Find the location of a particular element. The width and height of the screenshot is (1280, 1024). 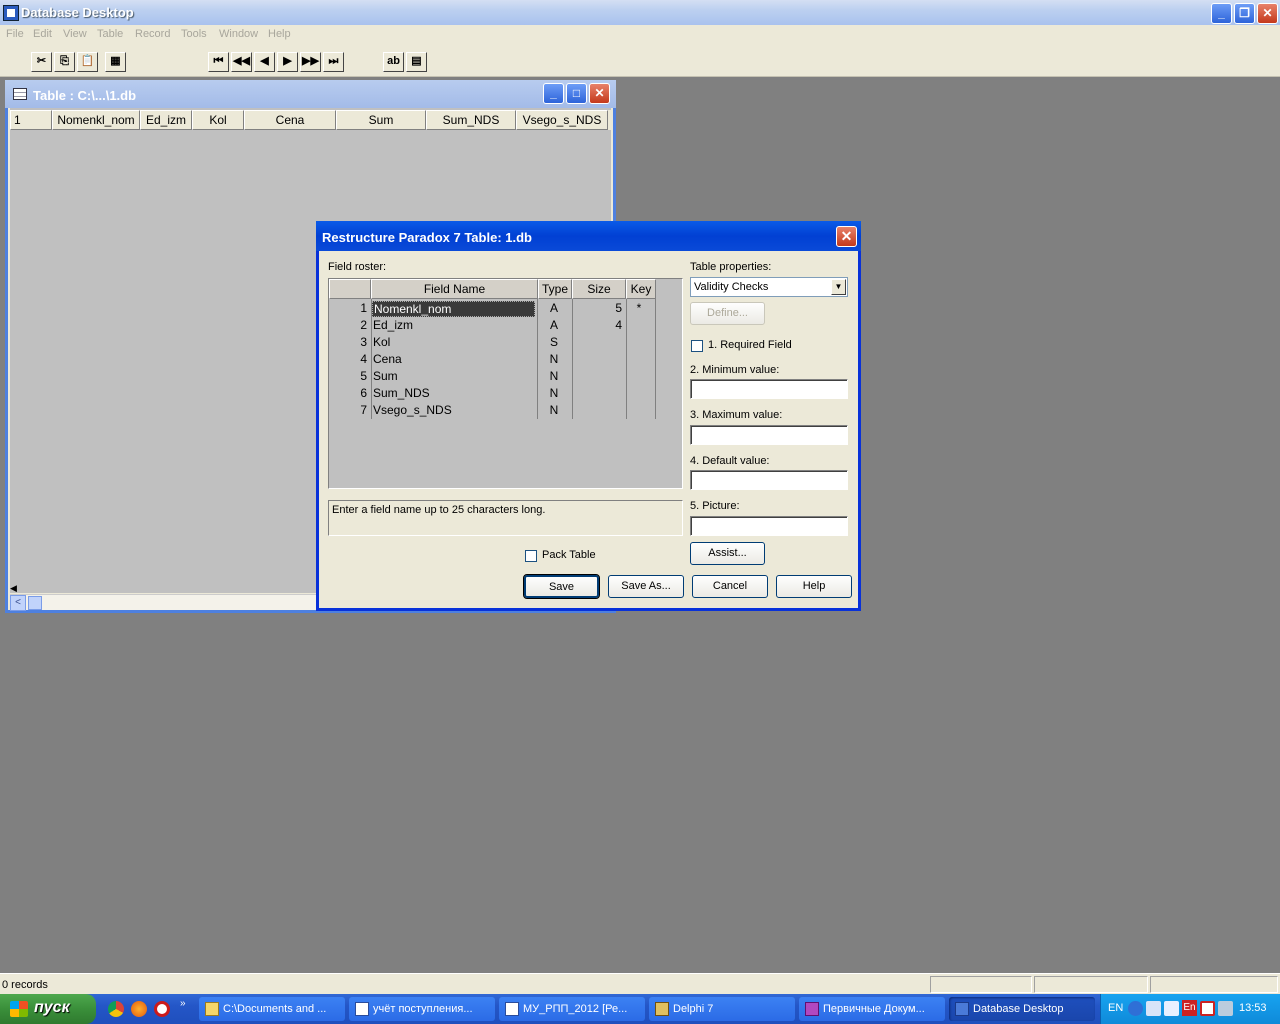

chrome-icon is located at coordinates (116, 1009).